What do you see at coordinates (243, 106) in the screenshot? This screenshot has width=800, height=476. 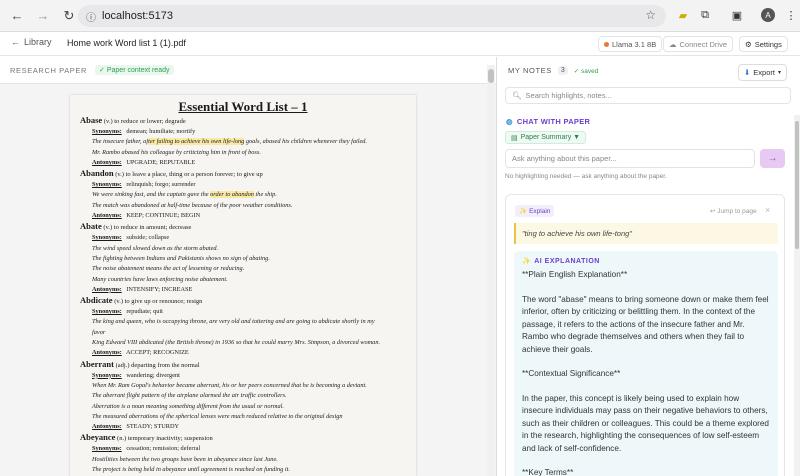 I see `pdf-page-title: Essential Word List – 1` at bounding box center [243, 106].